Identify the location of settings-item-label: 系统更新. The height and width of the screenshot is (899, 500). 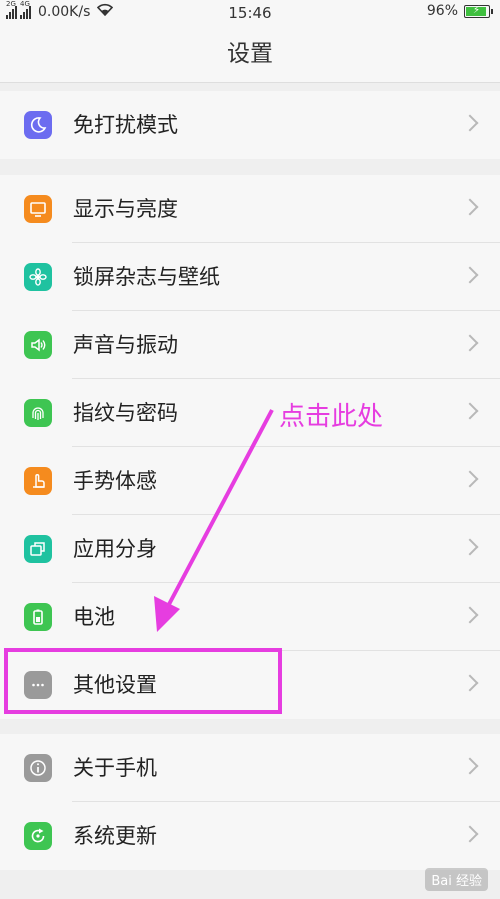
(115, 836).